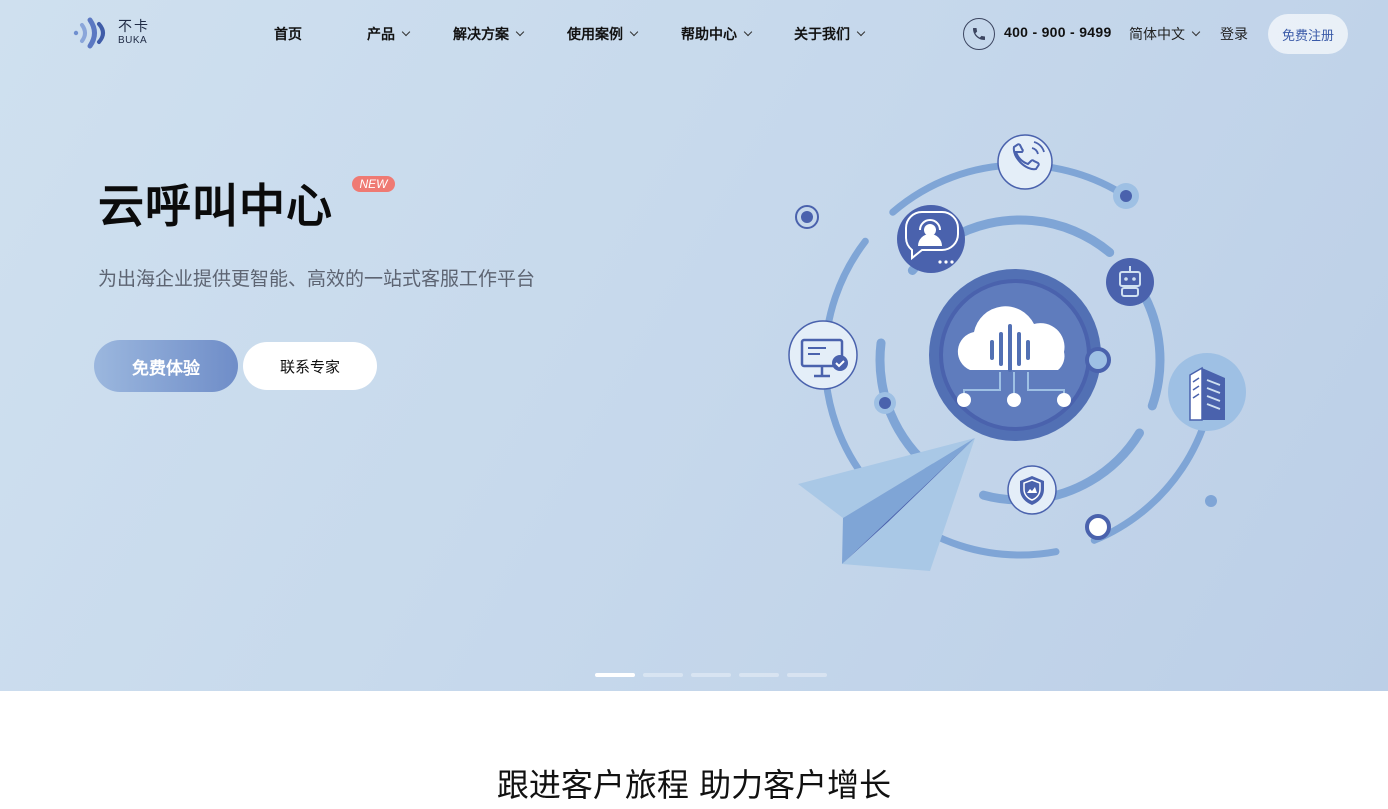 Image resolution: width=1388 pixels, height=809 pixels. Describe the element at coordinates (310, 366) in the screenshot. I see `contact-expert-button: 联系专家` at that location.